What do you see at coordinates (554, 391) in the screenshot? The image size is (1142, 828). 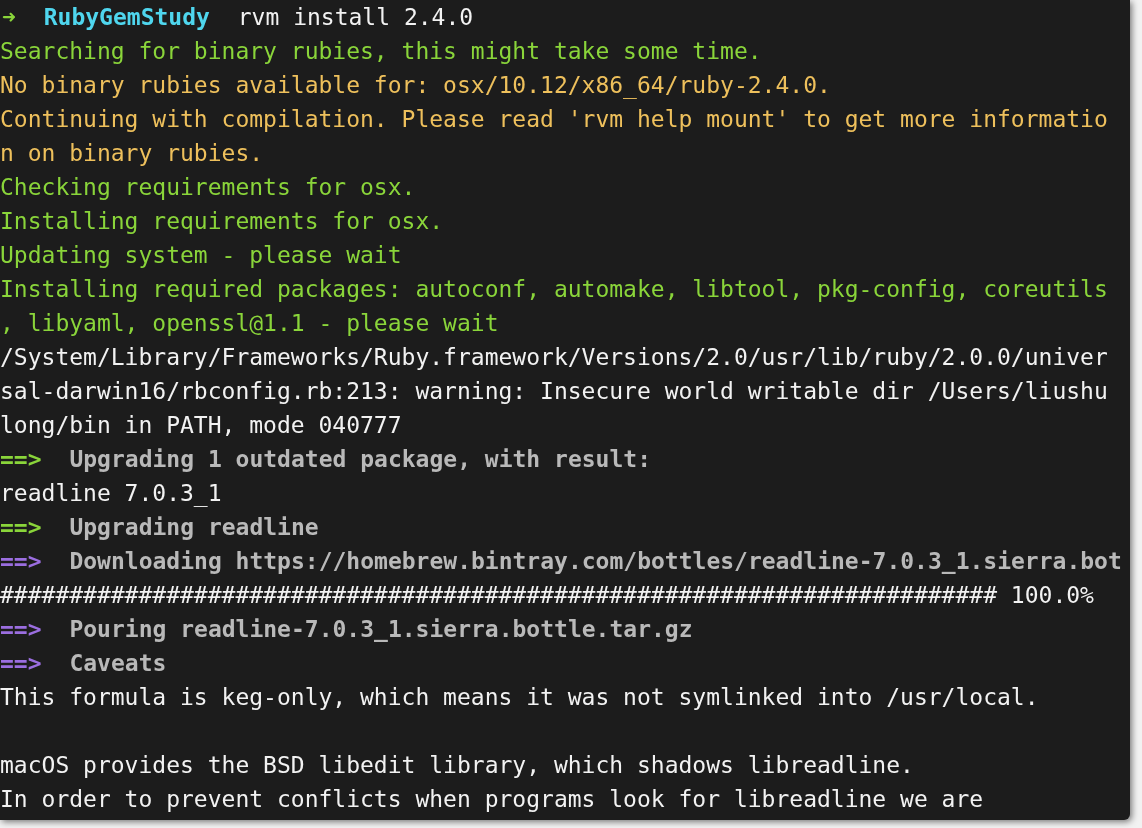 I see `output-line: sal-darwin16/rbconfig.rb:213: warning: Insecure world writable dir /Users/liushu` at bounding box center [554, 391].